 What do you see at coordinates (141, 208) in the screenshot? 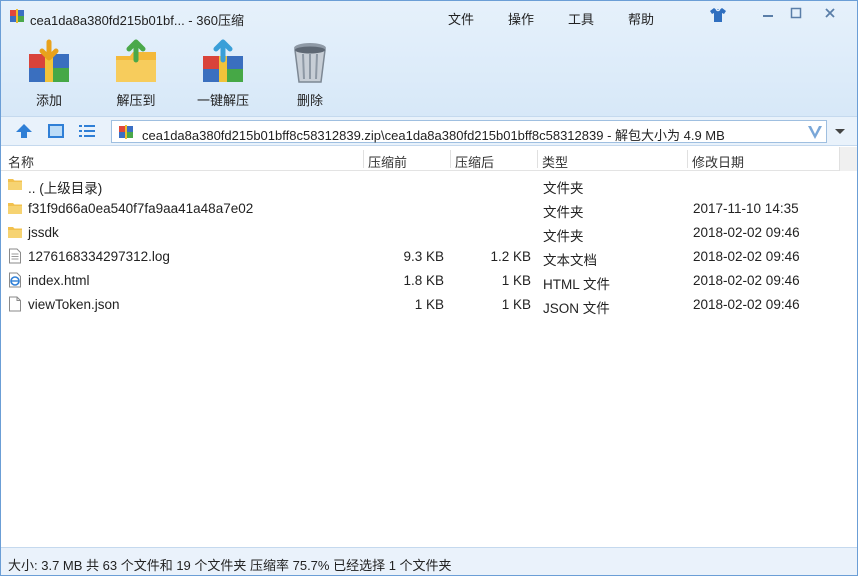
I see `file-name: f31f9d66a0ea540f7fa9aa41a48a7e02` at bounding box center [141, 208].